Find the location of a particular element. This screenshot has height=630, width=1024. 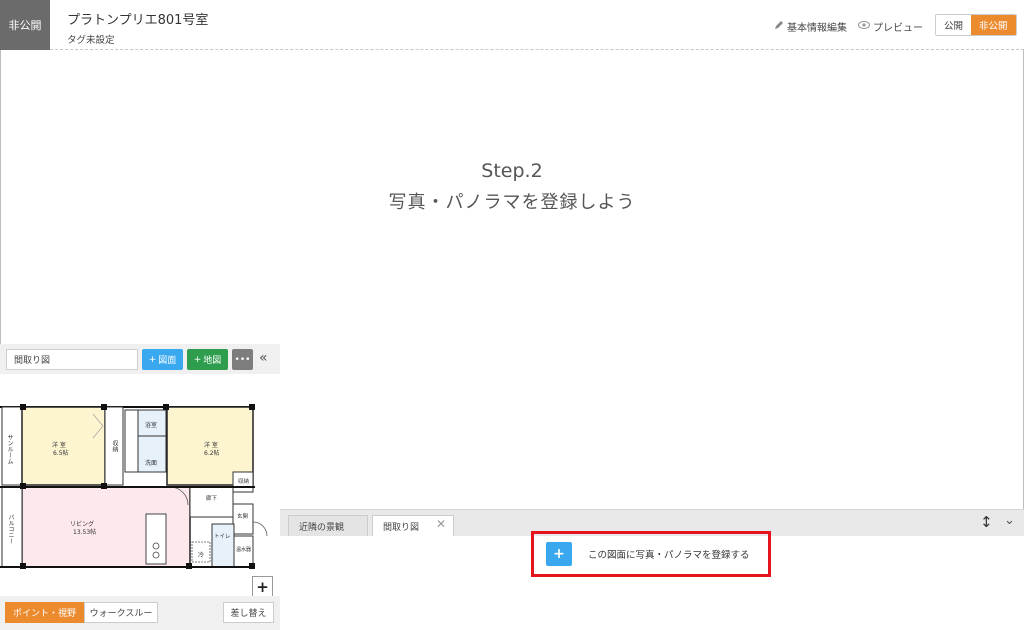

property-title: プラトンプリエ801号室 is located at coordinates (138, 20).